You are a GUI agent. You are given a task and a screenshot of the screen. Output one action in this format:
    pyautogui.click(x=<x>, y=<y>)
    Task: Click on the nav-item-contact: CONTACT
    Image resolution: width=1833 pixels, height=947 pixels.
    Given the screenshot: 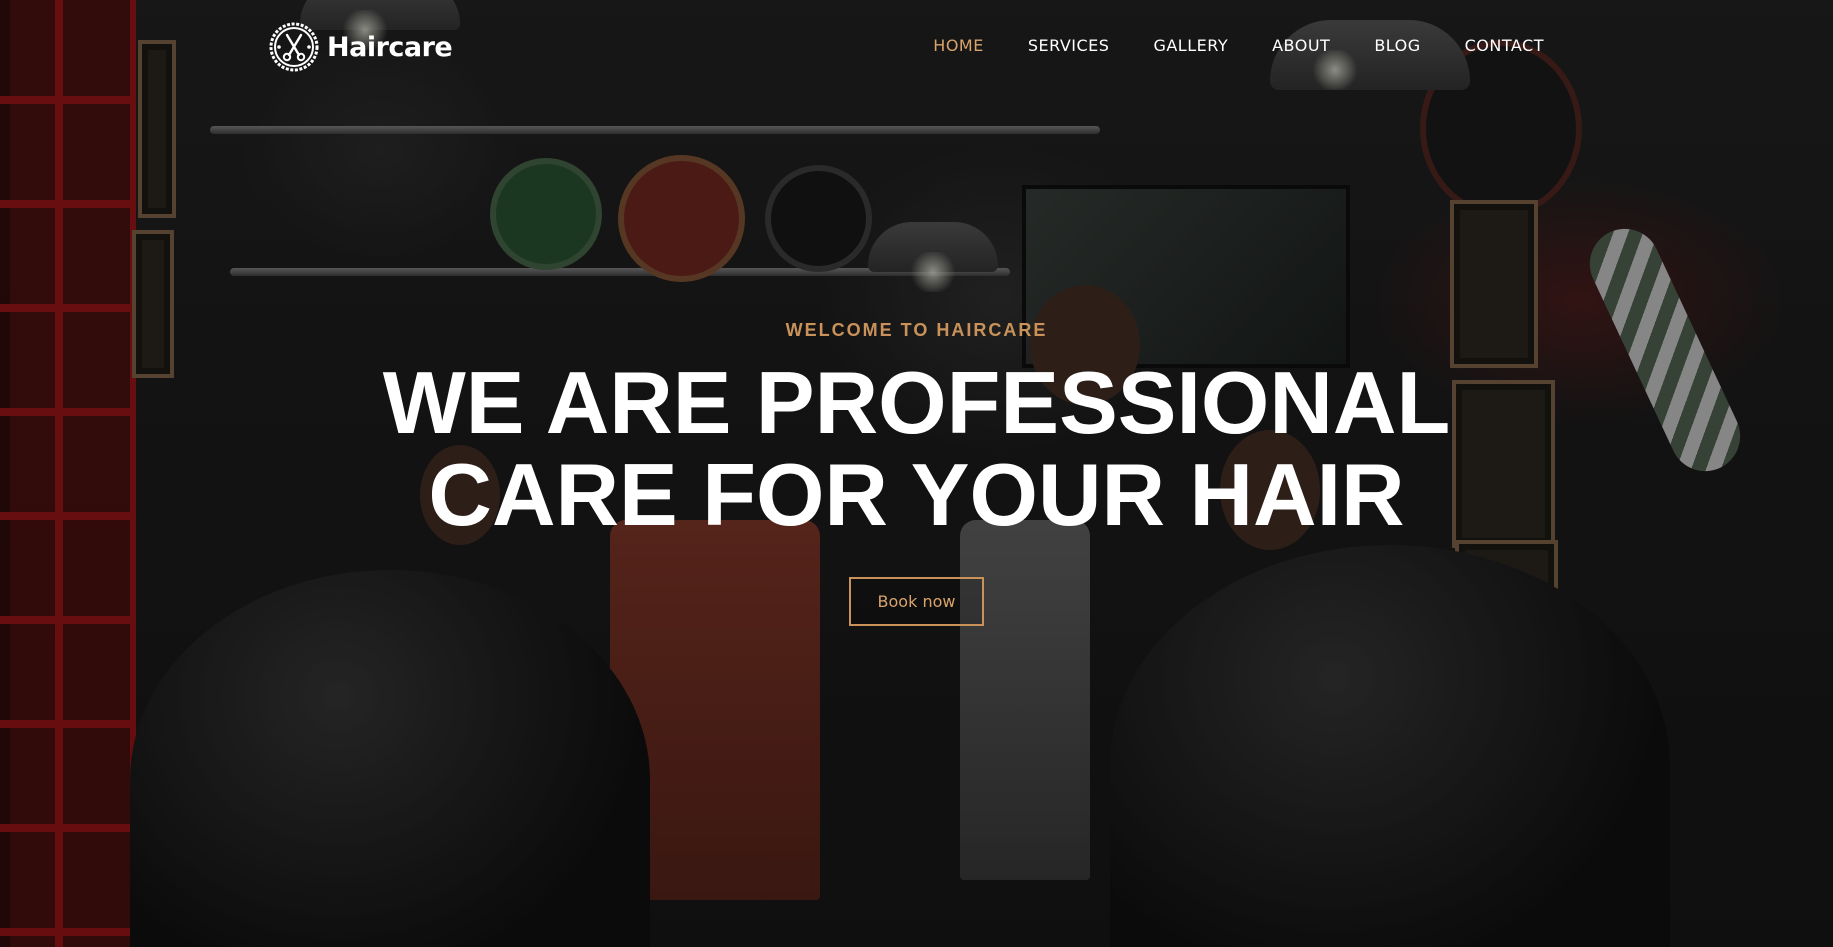 What is the action you would take?
    pyautogui.click(x=1504, y=46)
    